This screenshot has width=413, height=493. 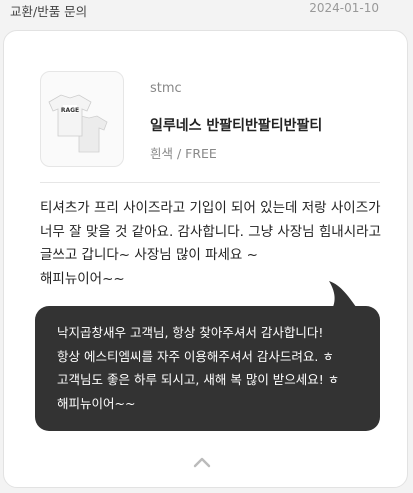 I want to click on product-thumbnail: RAGE, so click(x=82, y=119).